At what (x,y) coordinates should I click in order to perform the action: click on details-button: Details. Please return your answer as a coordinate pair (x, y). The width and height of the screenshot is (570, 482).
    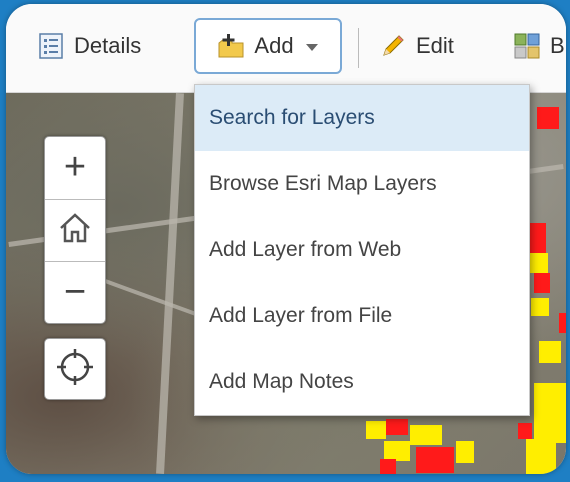
    Looking at the image, I should click on (89, 46).